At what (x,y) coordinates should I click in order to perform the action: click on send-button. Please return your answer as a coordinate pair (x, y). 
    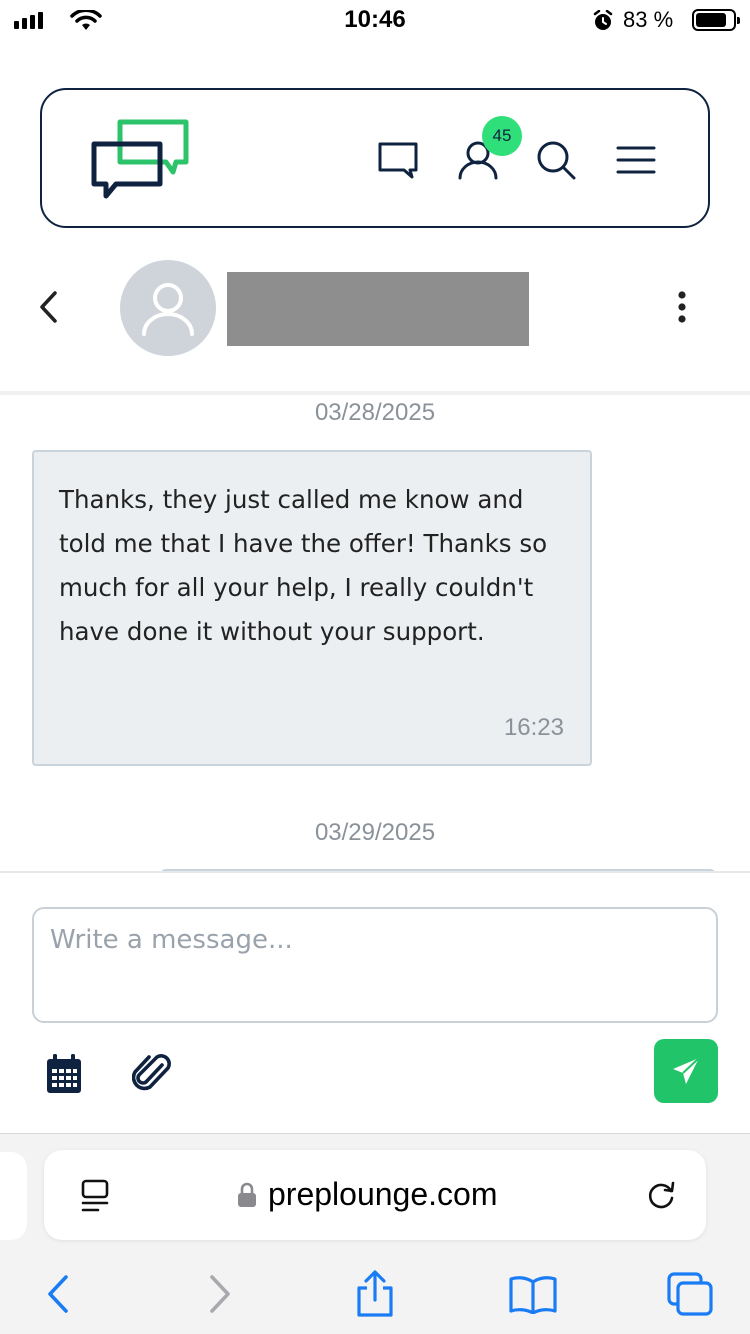
    Looking at the image, I should click on (686, 1071).